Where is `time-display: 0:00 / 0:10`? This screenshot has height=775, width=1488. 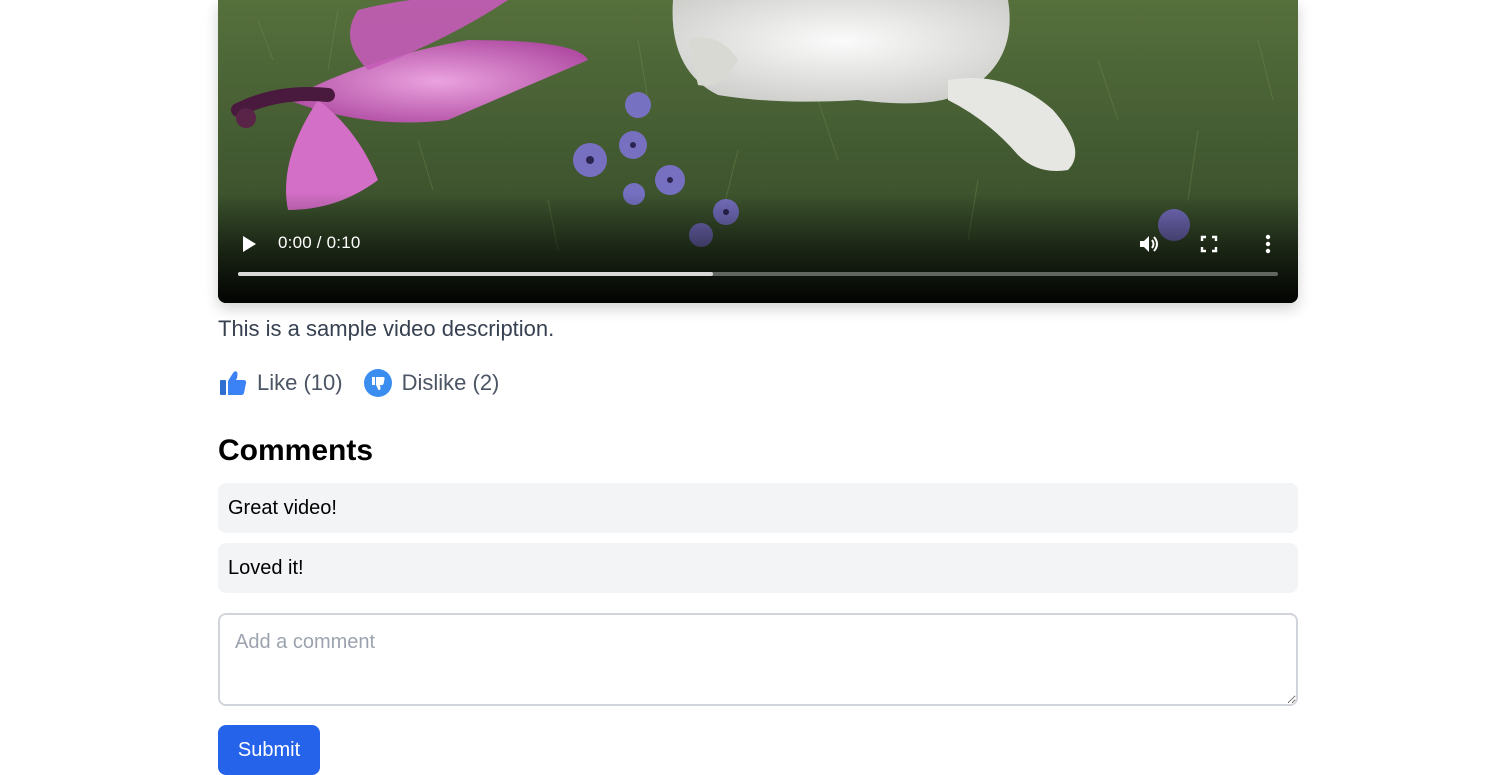 time-display: 0:00 / 0:10 is located at coordinates (319, 242).